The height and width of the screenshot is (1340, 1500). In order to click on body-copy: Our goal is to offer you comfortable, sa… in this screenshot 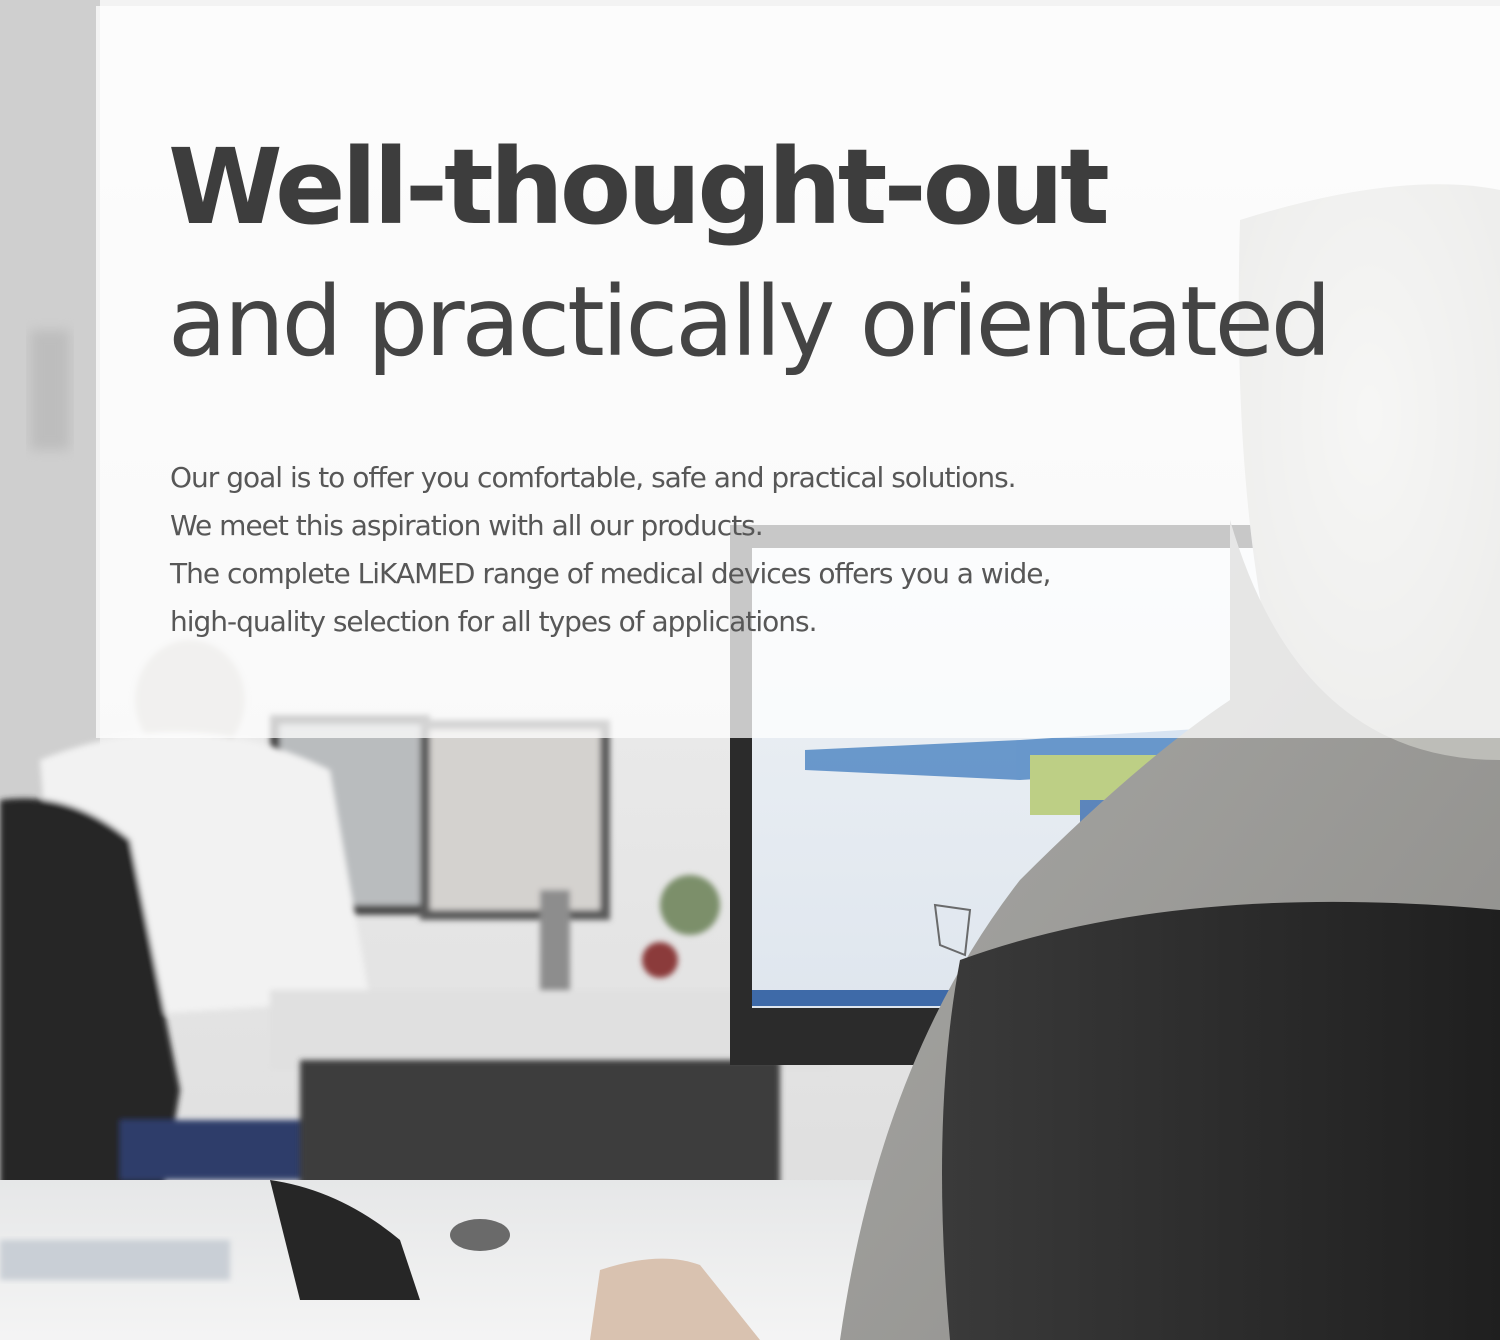, I will do `click(720, 550)`.